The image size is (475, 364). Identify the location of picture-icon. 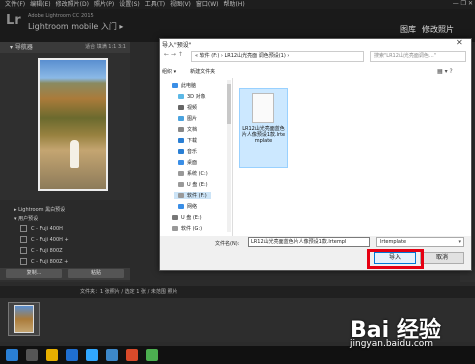
(181, 118).